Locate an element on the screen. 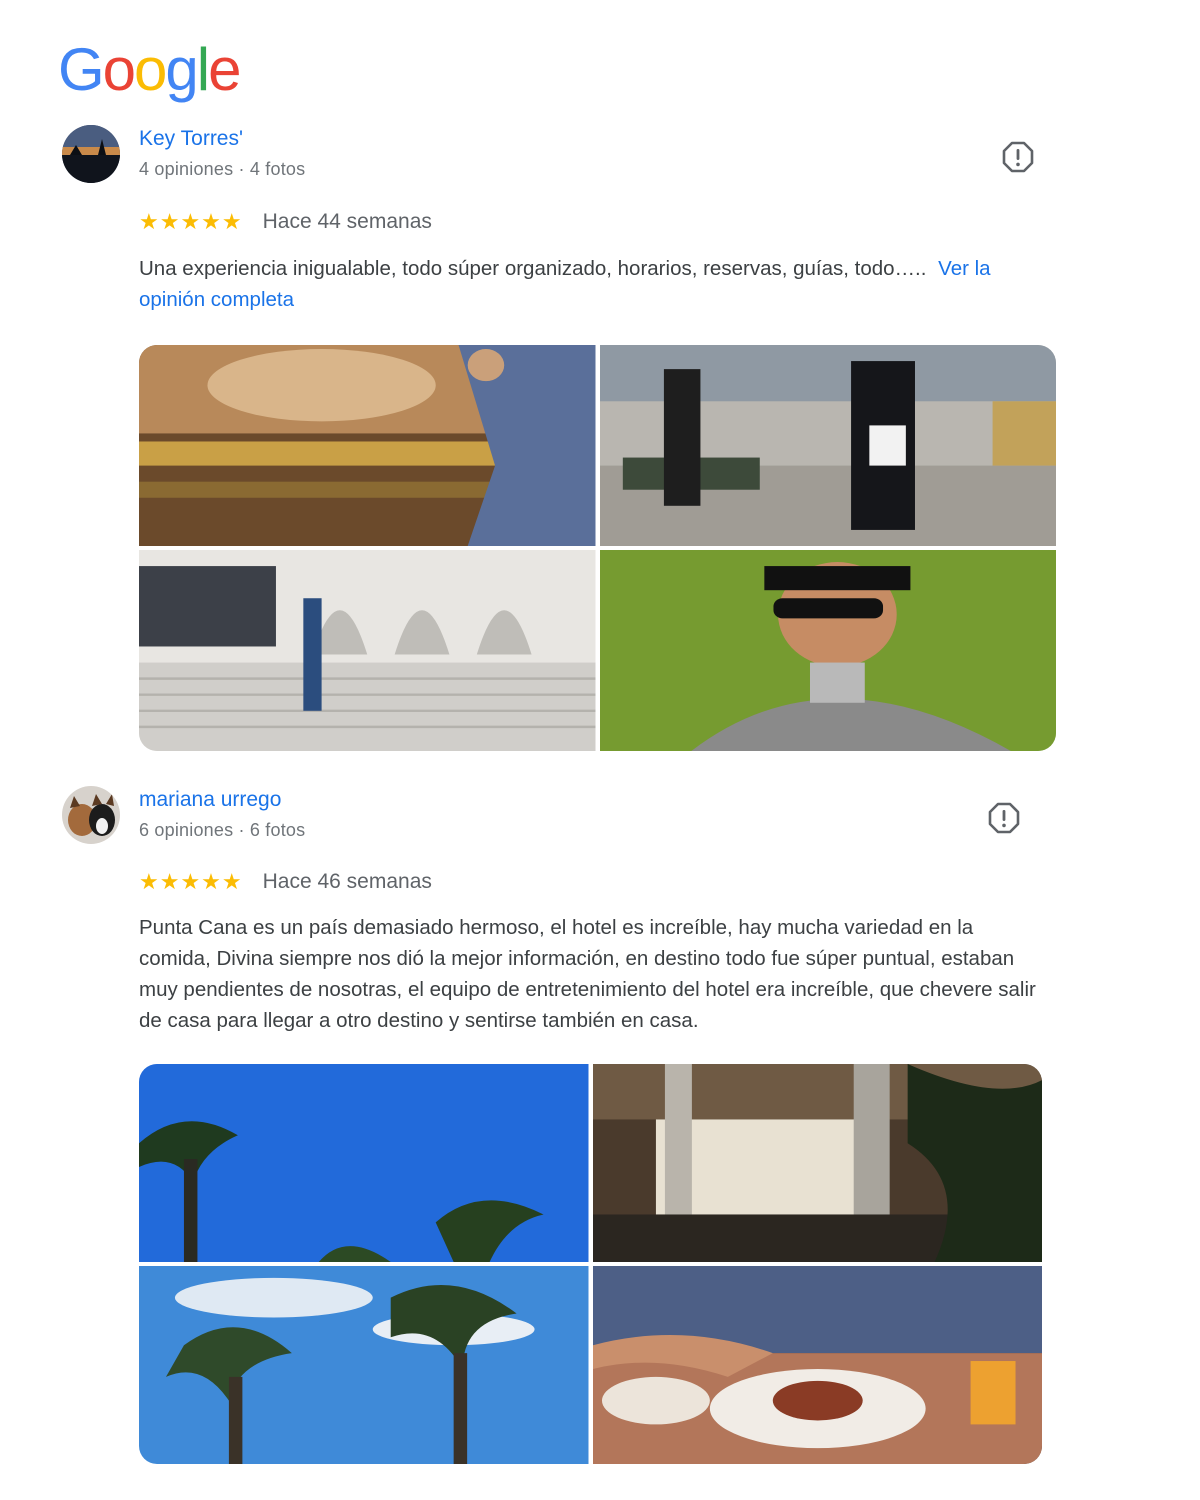  logo-letter: l is located at coordinates (203, 69).